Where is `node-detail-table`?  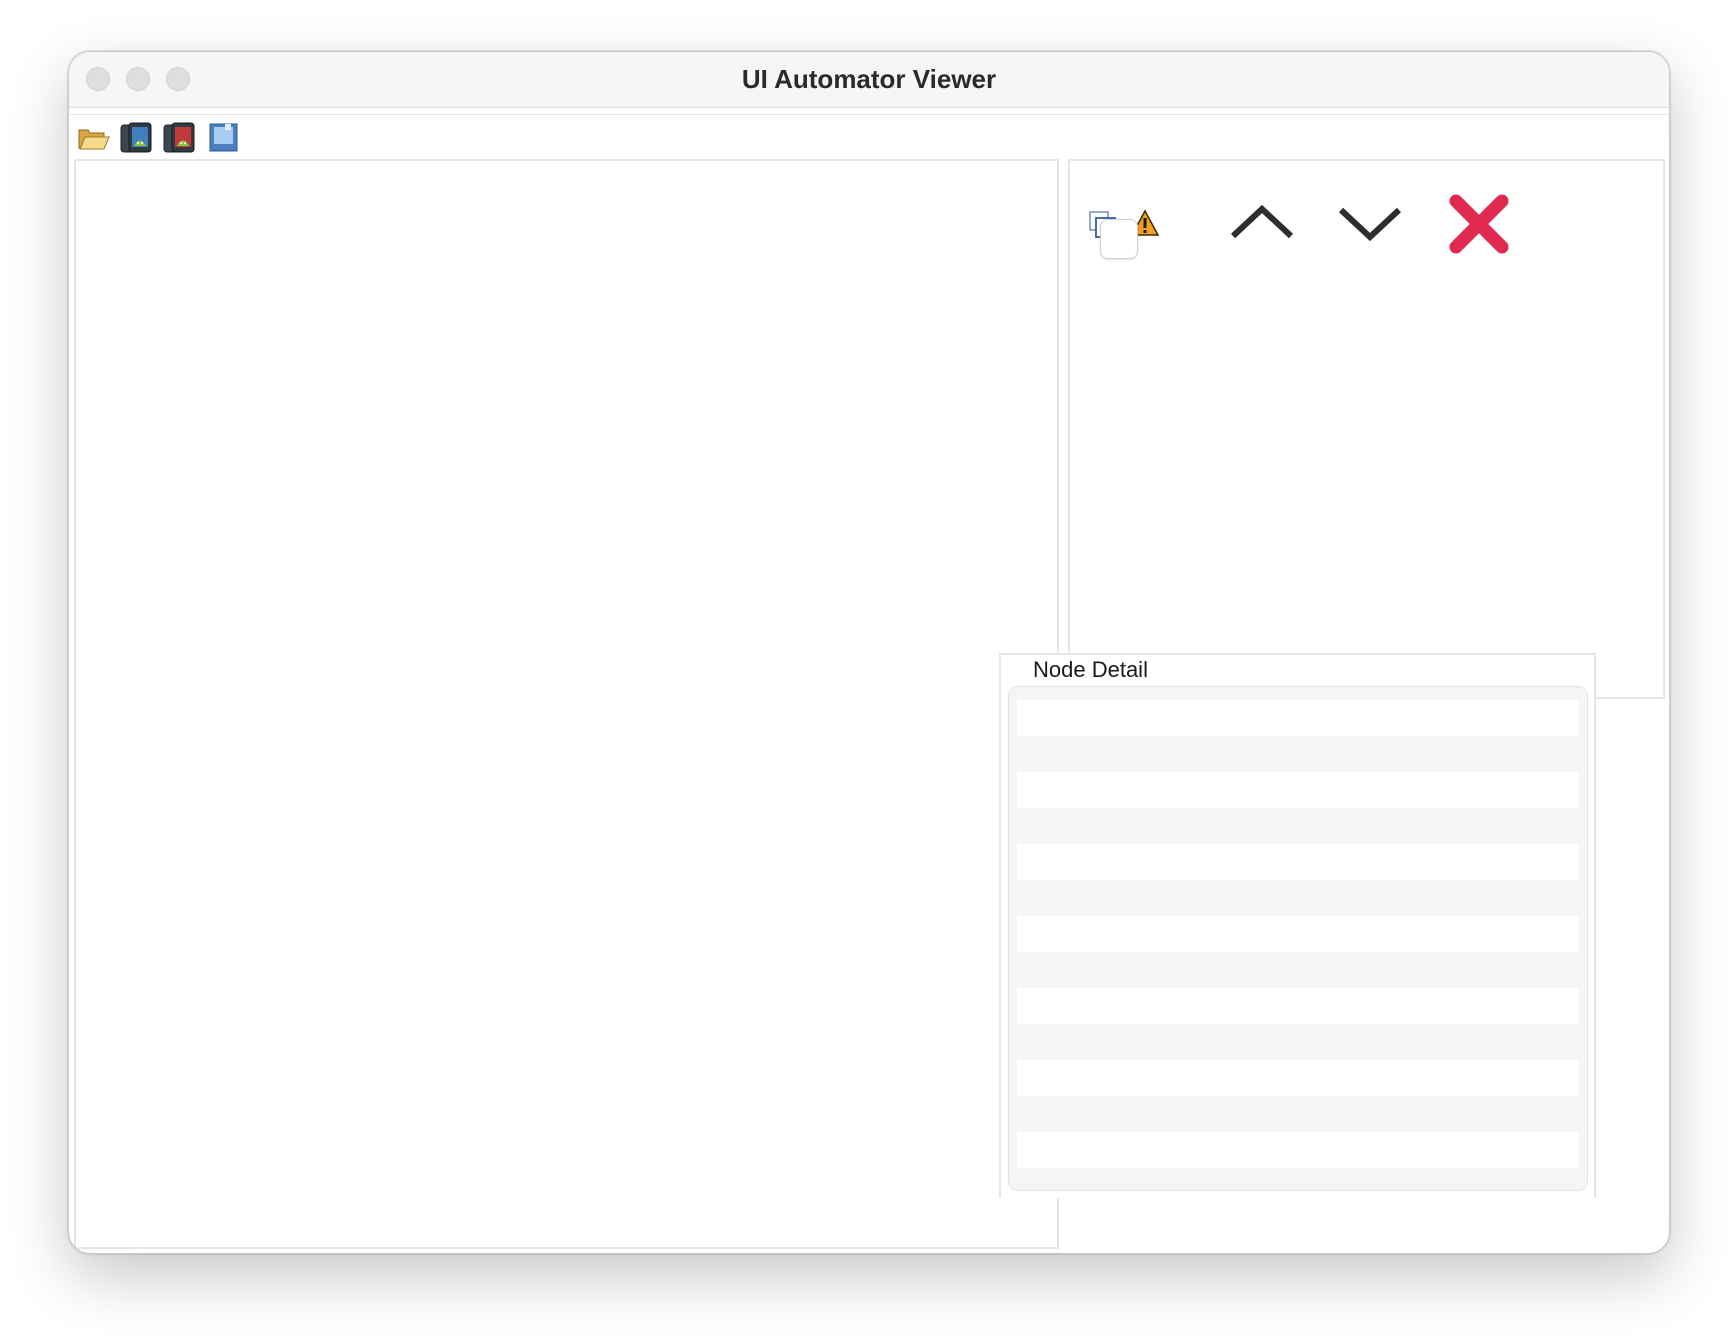 node-detail-table is located at coordinates (1298, 938).